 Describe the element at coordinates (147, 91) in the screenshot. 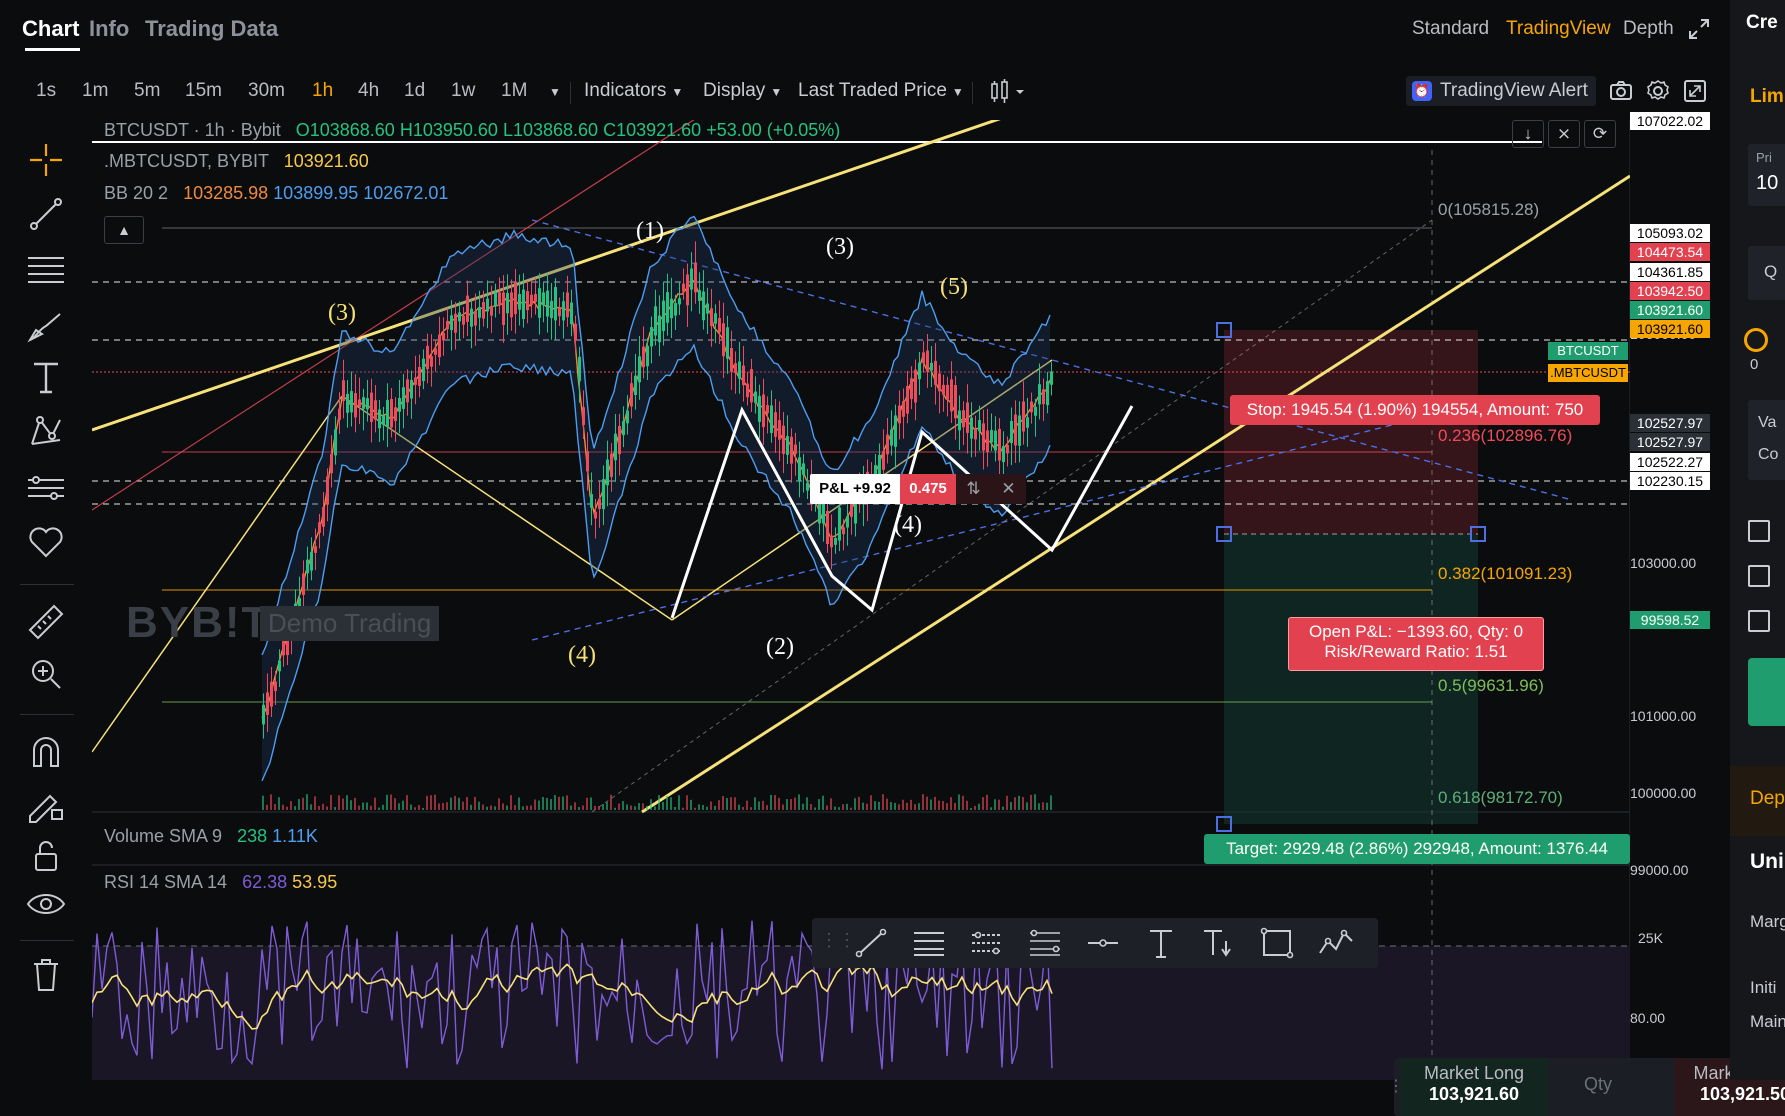

I see `tf-5m: 5m` at that location.